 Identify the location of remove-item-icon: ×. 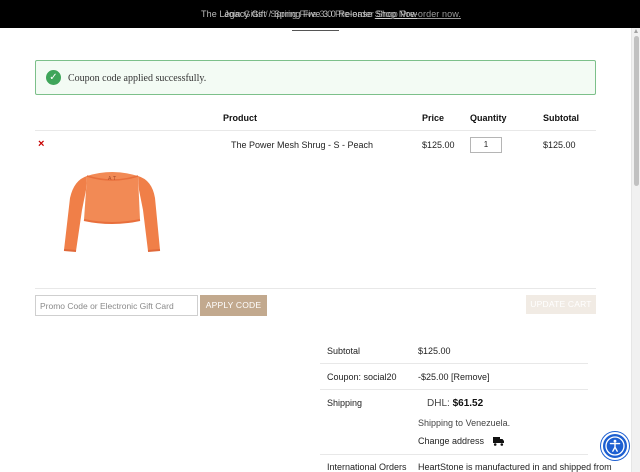
(41, 144).